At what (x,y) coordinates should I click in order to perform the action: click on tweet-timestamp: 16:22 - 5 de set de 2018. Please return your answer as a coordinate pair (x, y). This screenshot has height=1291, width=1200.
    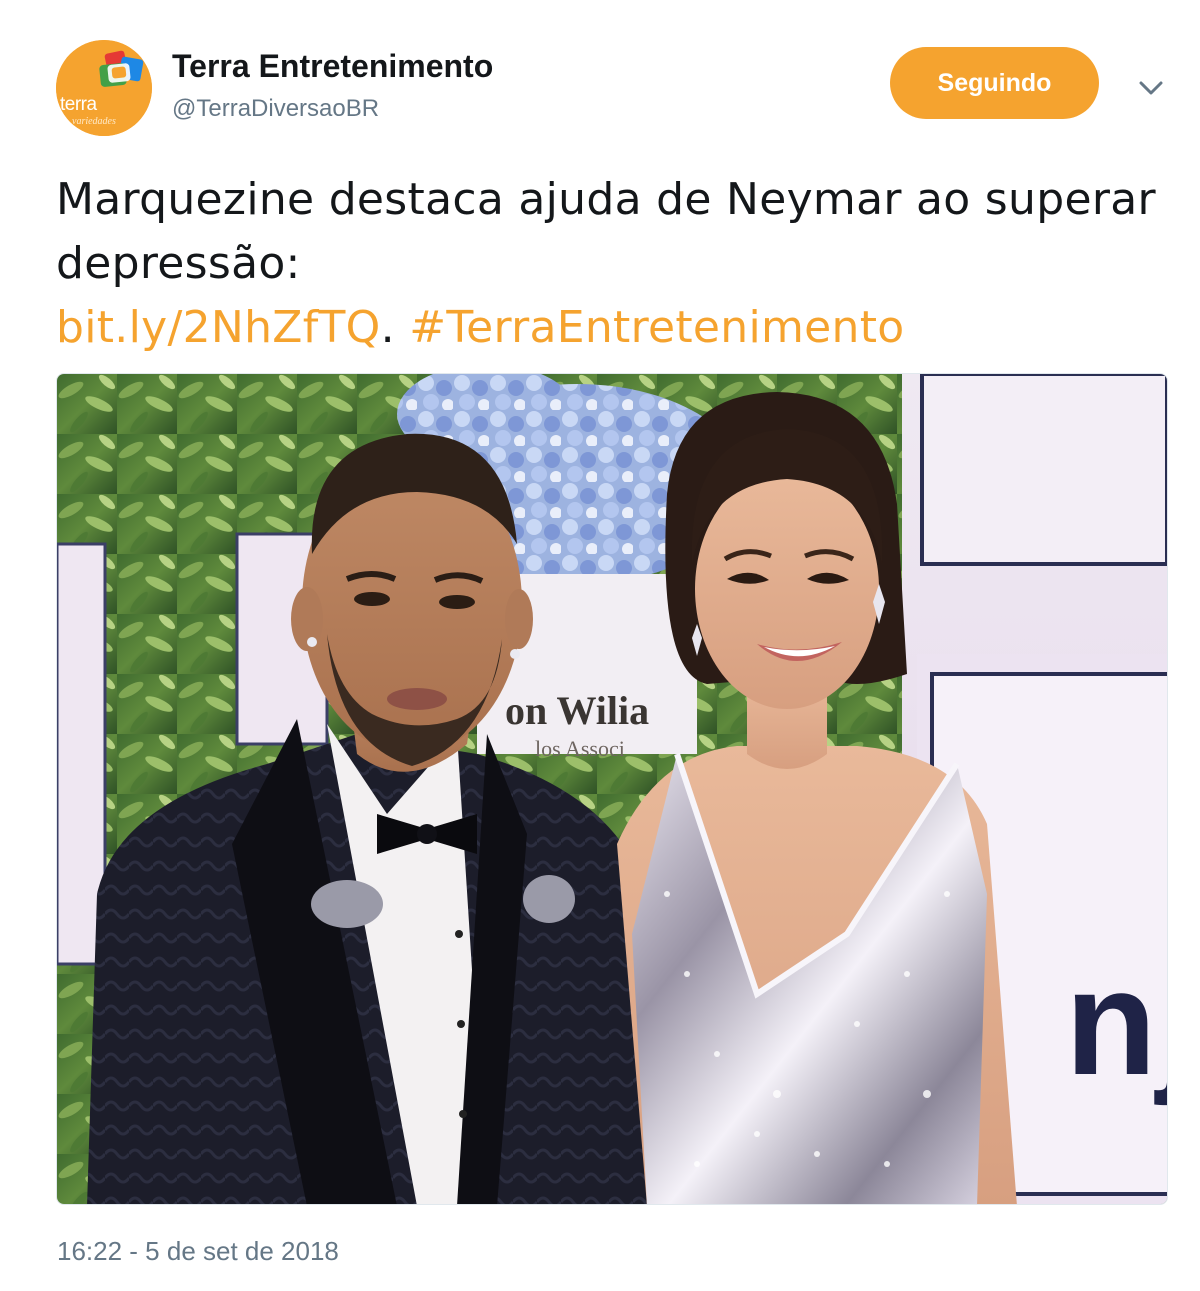
    Looking at the image, I should click on (198, 1251).